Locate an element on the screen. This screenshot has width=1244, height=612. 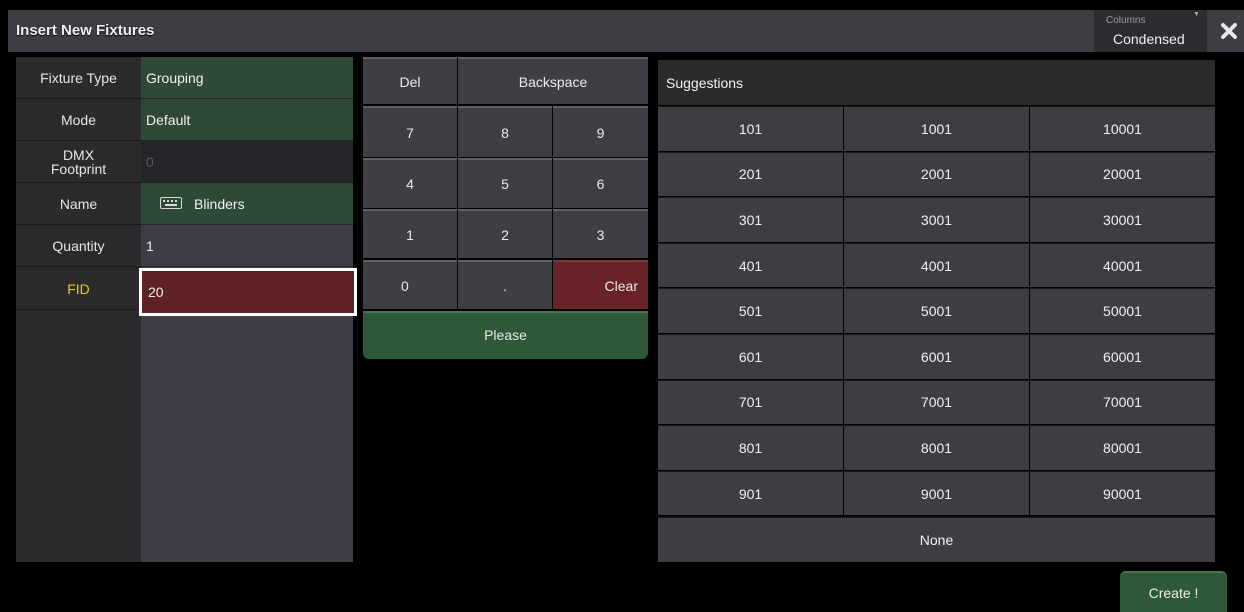
key-4: 4 is located at coordinates (410, 183).